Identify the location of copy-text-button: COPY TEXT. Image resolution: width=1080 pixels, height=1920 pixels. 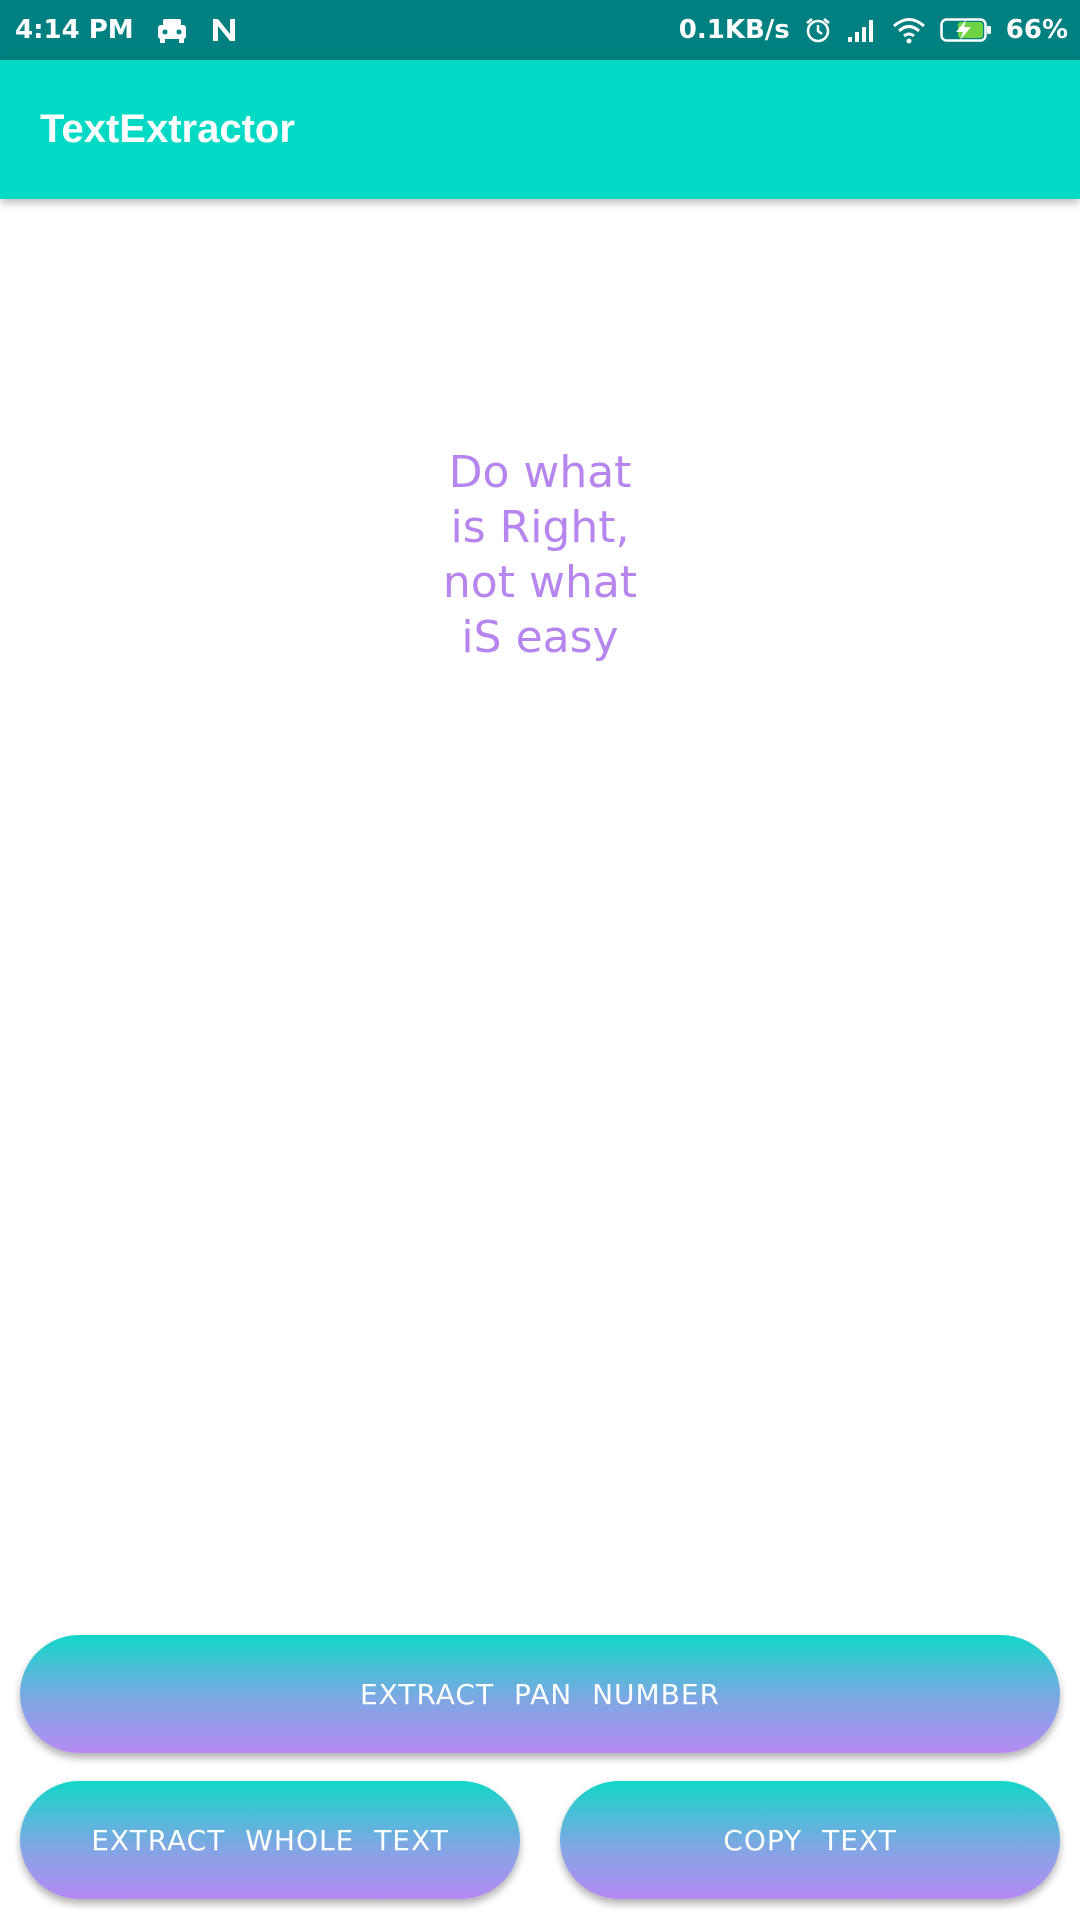
(810, 1840).